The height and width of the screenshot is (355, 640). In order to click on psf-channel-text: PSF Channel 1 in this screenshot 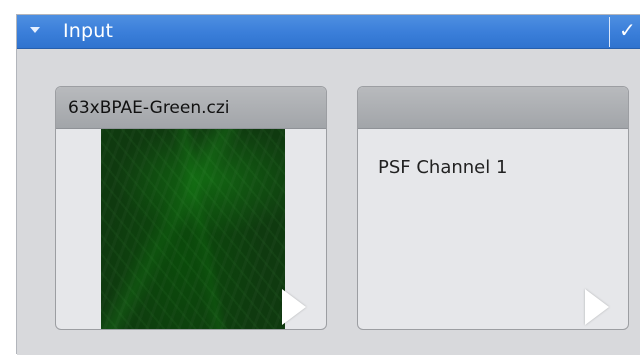, I will do `click(443, 167)`.